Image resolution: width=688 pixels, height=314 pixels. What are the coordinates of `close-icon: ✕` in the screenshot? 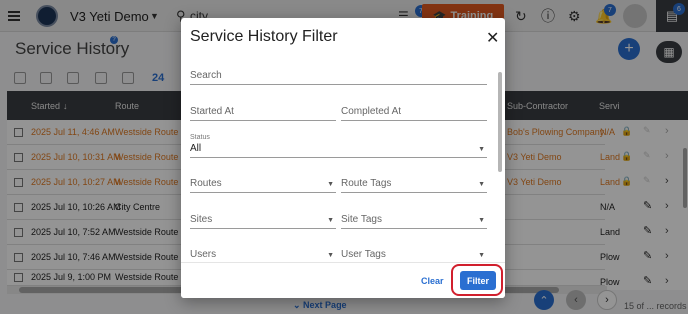 It's located at (492, 38).